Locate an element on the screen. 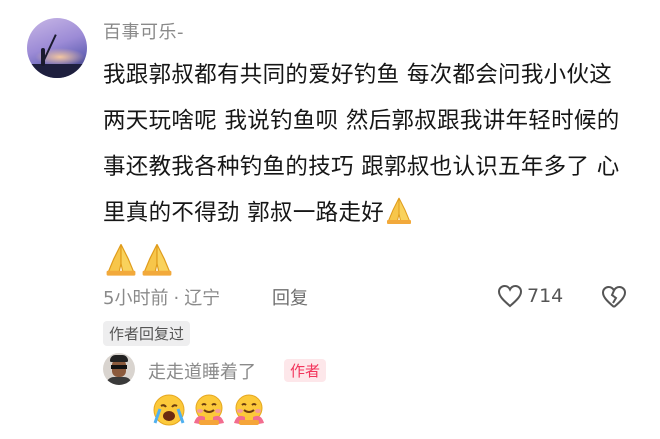  comment-time: 5小时前 is located at coordinates (136, 298).